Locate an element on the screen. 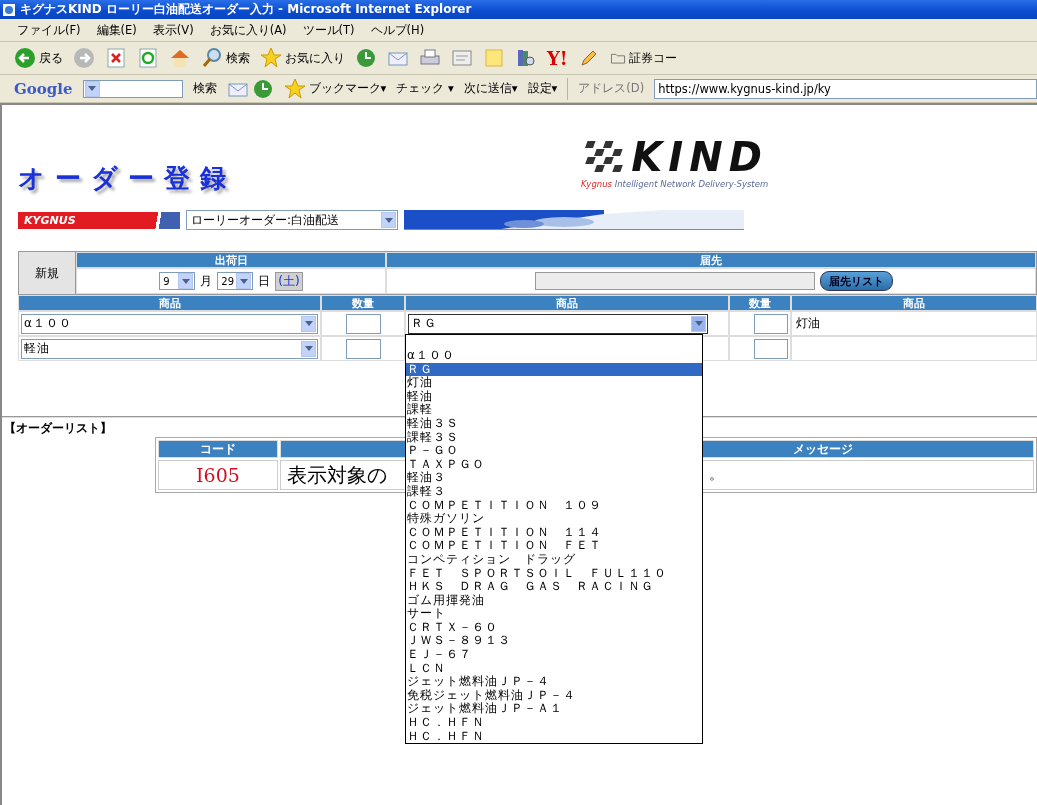 This screenshot has width=1037, height=805. day-unit: 日 is located at coordinates (264, 281).